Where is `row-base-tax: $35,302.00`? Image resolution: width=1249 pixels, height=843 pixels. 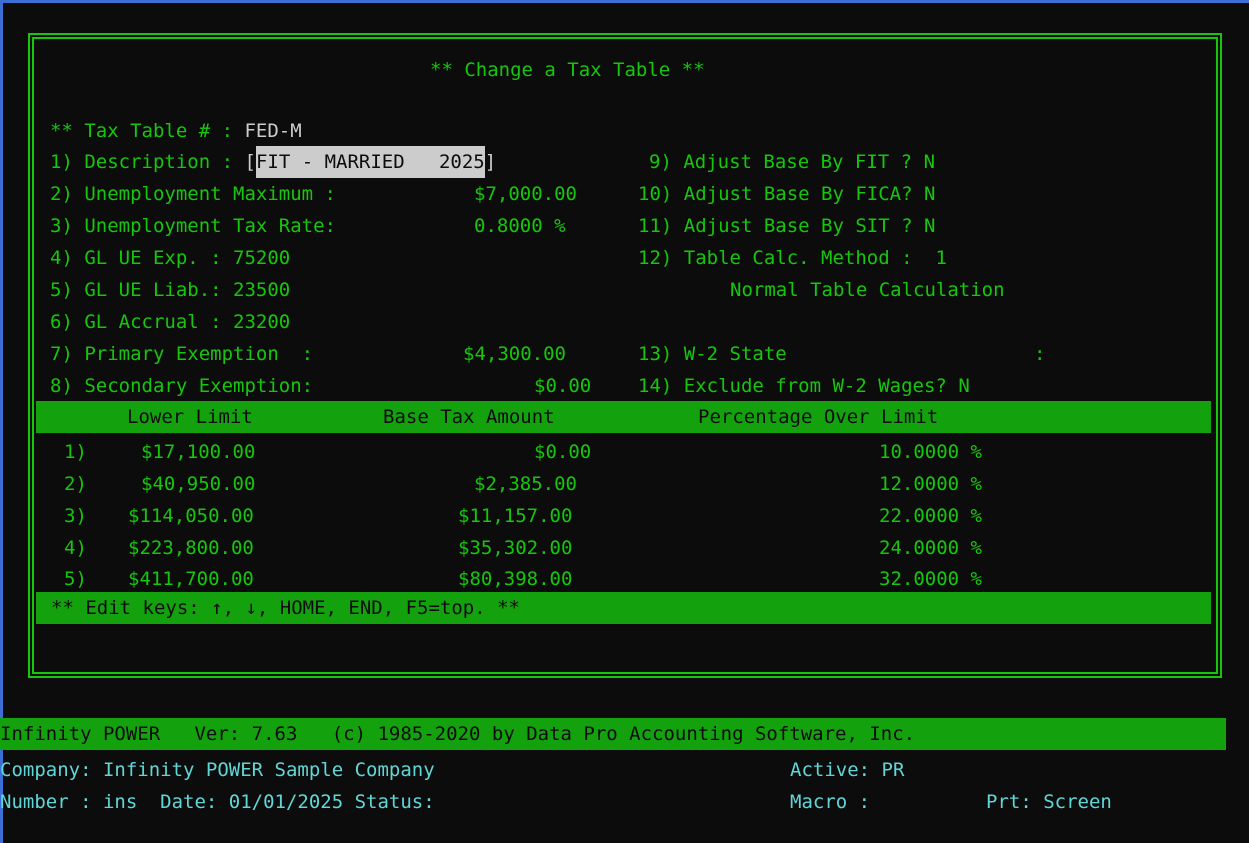
row-base-tax: $35,302.00 is located at coordinates (515, 548).